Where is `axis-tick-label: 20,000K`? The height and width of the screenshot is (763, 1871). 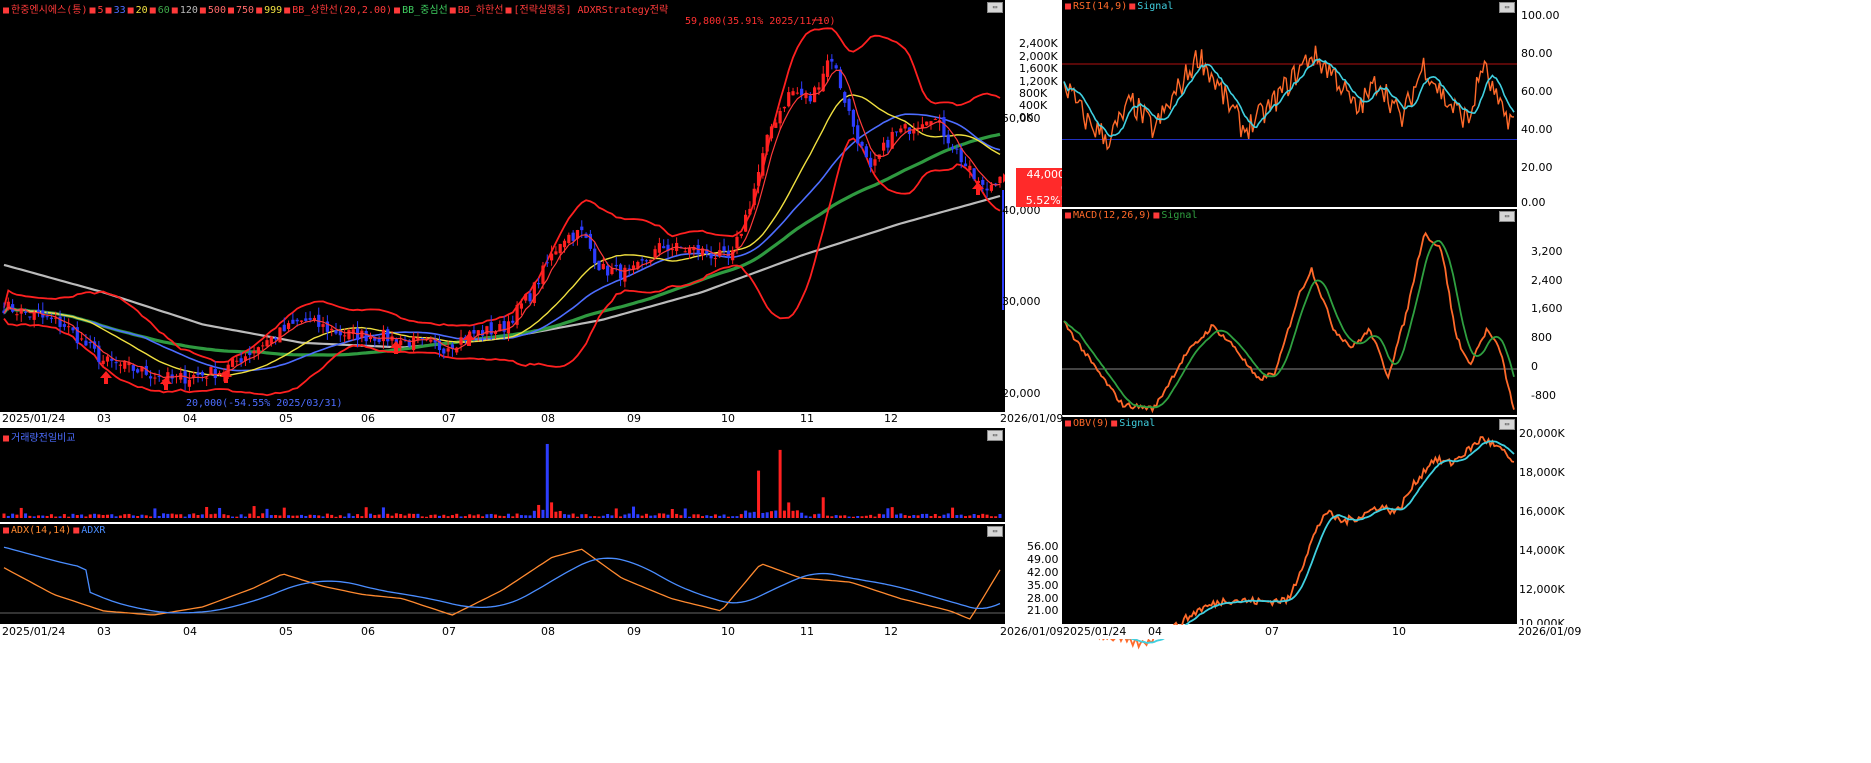
axis-tick-label: 20,000K is located at coordinates (1542, 433).